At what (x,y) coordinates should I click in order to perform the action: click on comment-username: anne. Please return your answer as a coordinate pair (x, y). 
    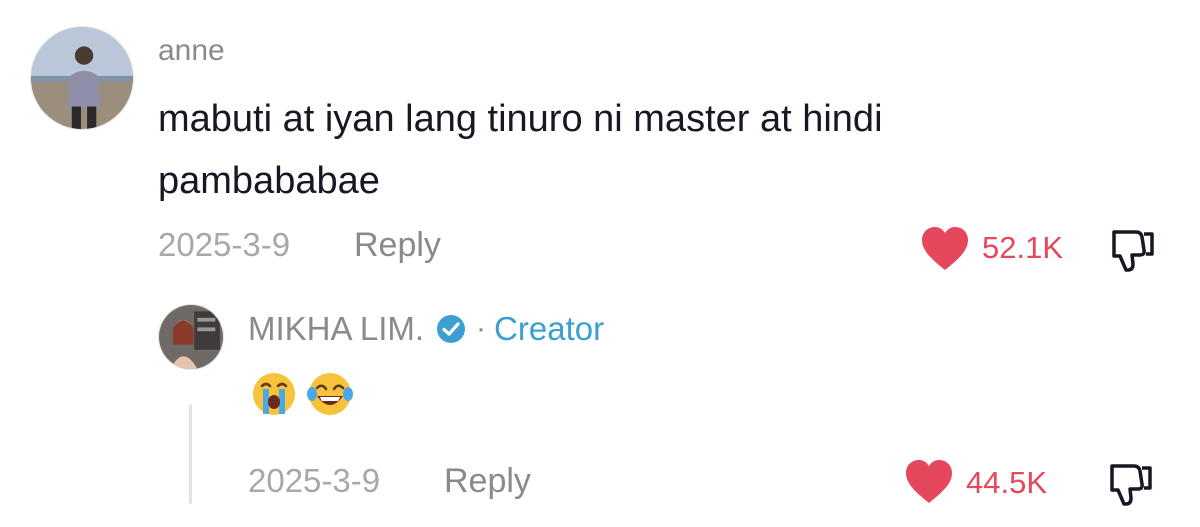
    Looking at the image, I should click on (191, 51).